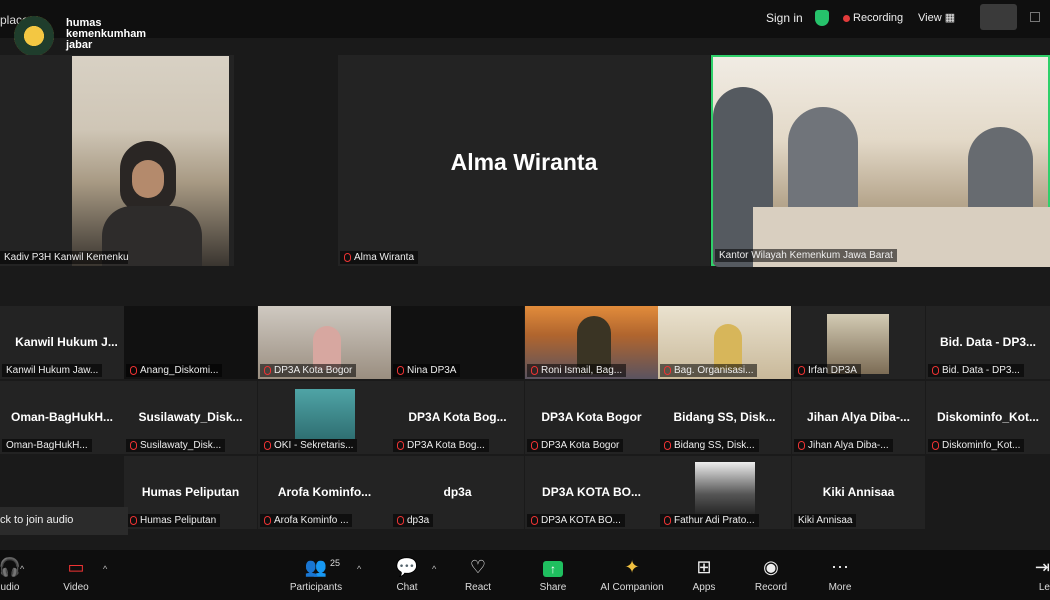  I want to click on view-label: View, so click(930, 18).